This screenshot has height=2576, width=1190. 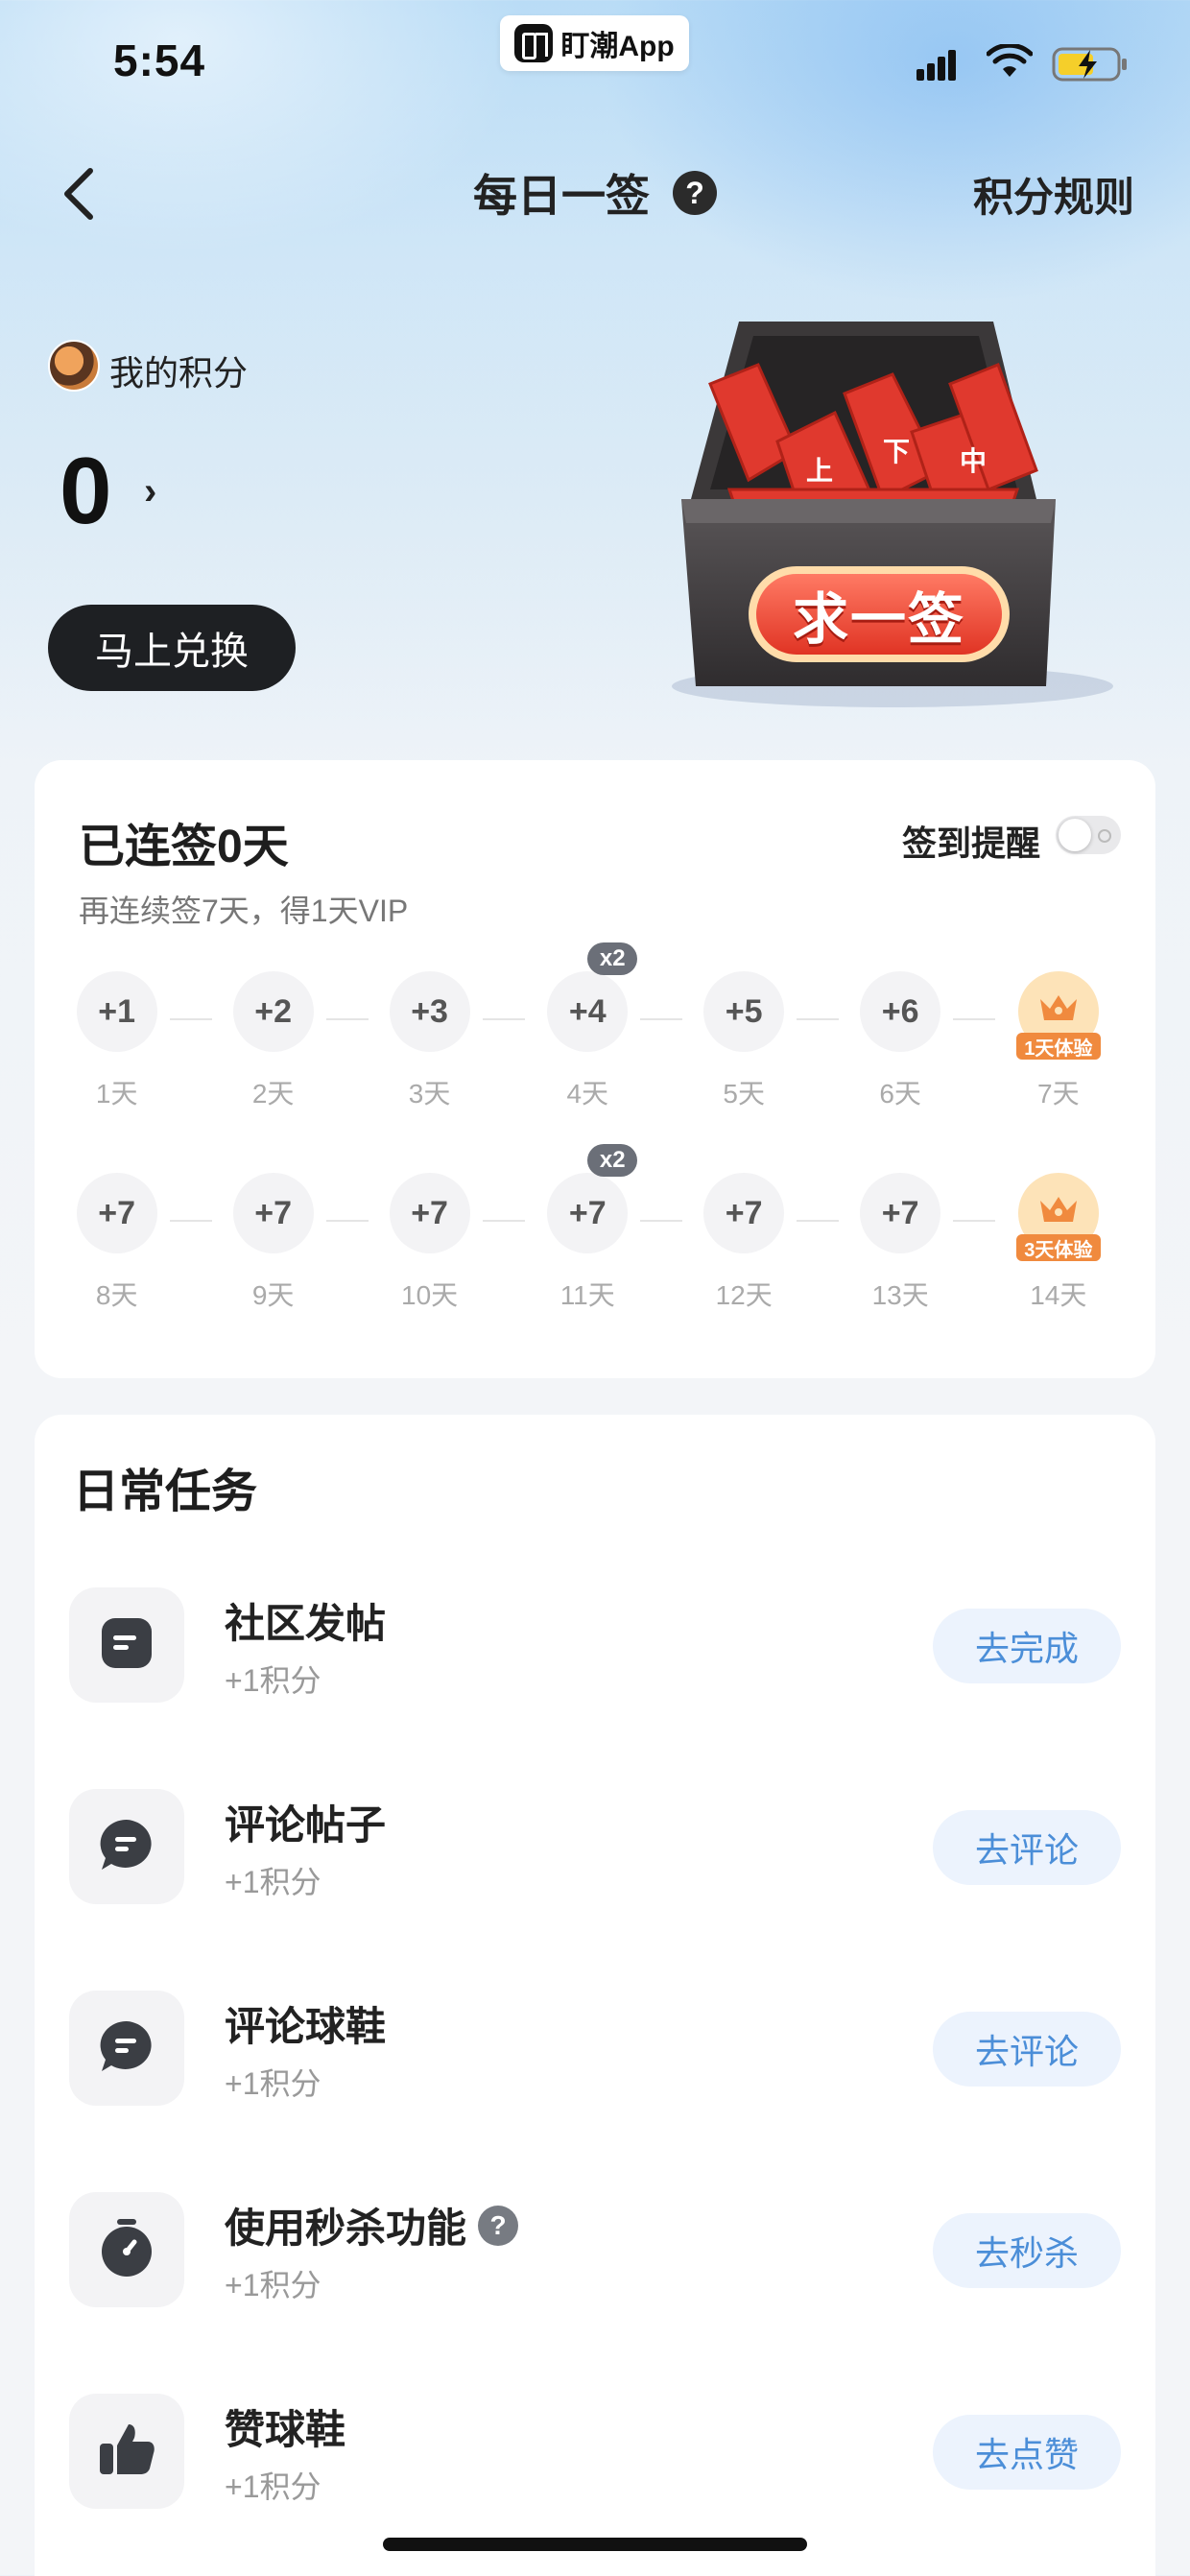 I want to click on task-action-button: 去秒杀, so click(x=1027, y=2250).